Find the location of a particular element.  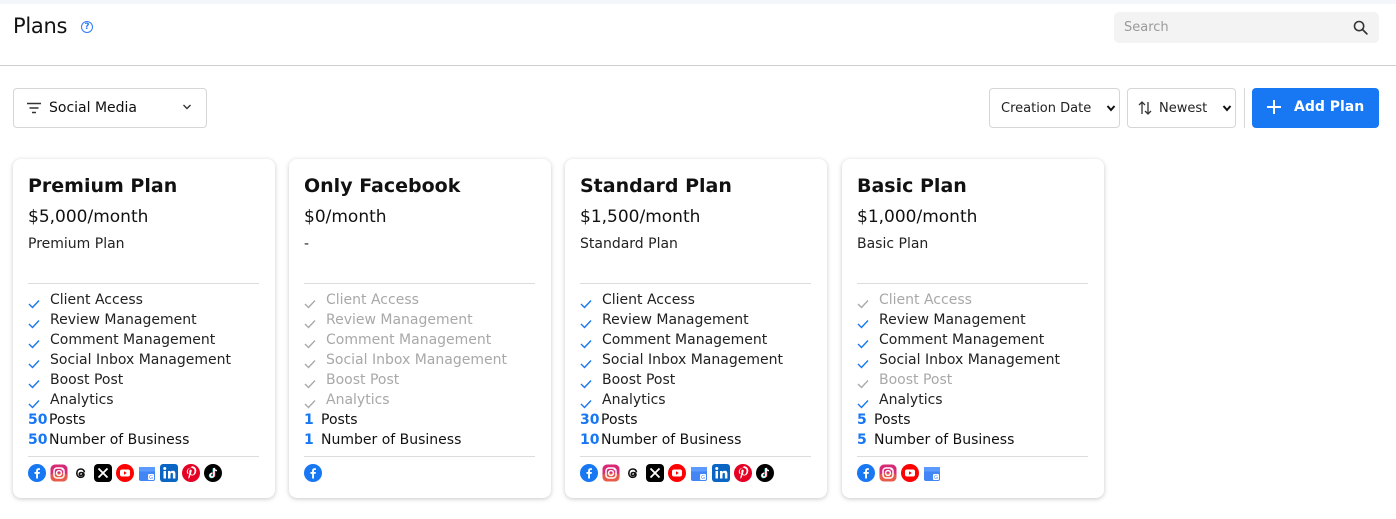

help-icon: ? is located at coordinates (87, 27).